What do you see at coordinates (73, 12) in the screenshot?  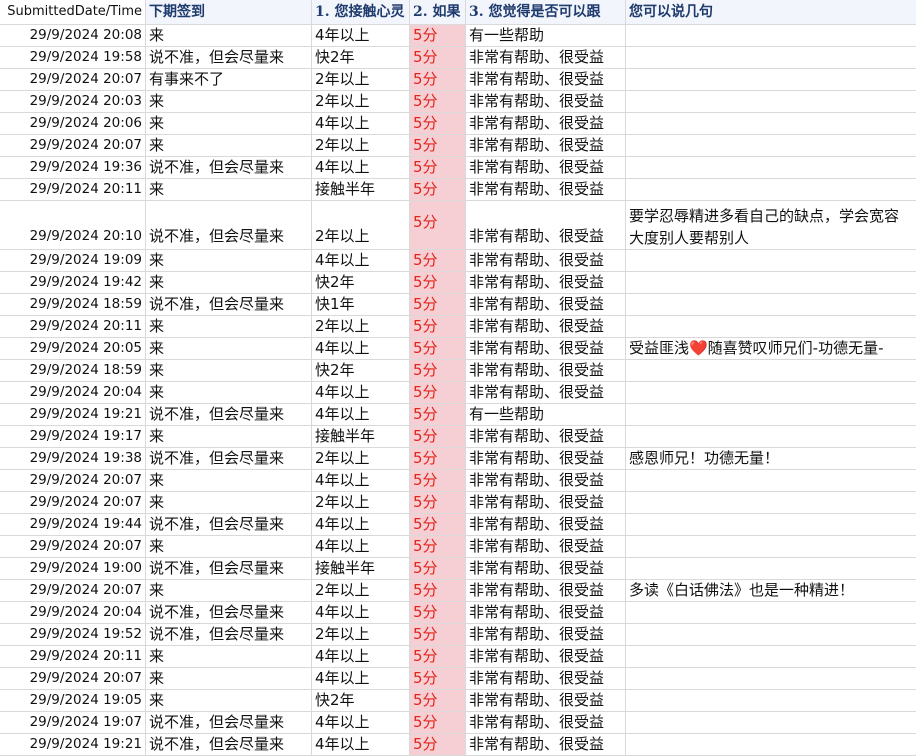 I see `header-cell-submitted: SubmittedDate/Time` at bounding box center [73, 12].